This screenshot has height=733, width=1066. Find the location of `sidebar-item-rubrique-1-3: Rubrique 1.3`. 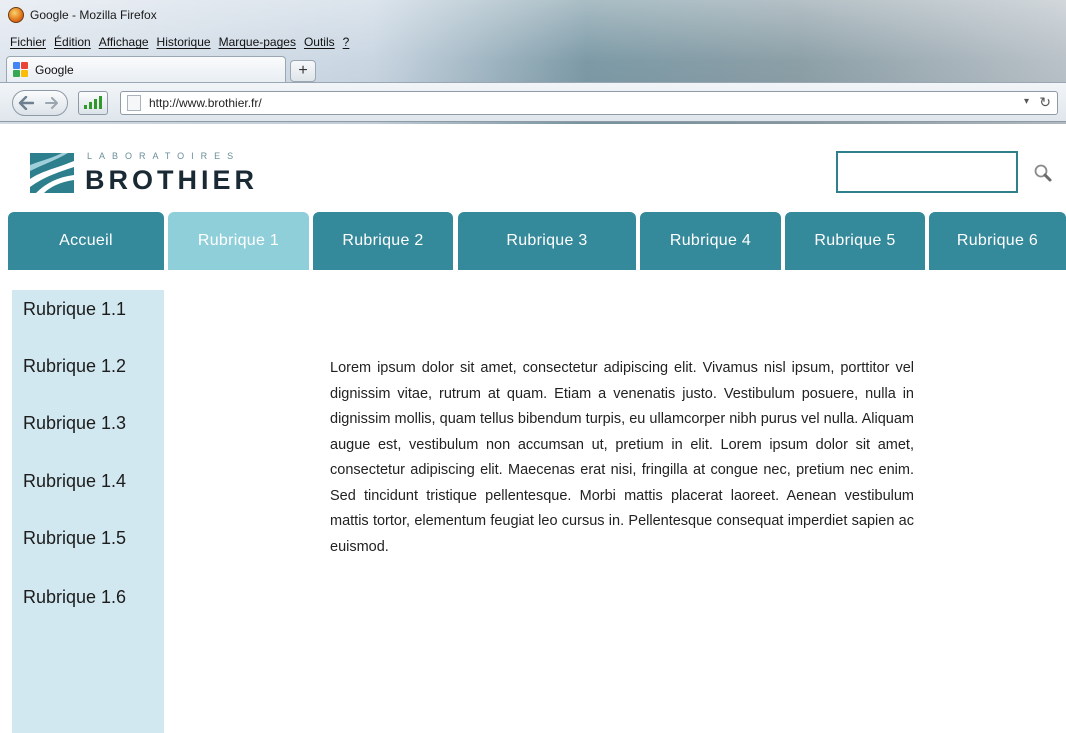

sidebar-item-rubrique-1-3: Rubrique 1.3 is located at coordinates (74, 423).